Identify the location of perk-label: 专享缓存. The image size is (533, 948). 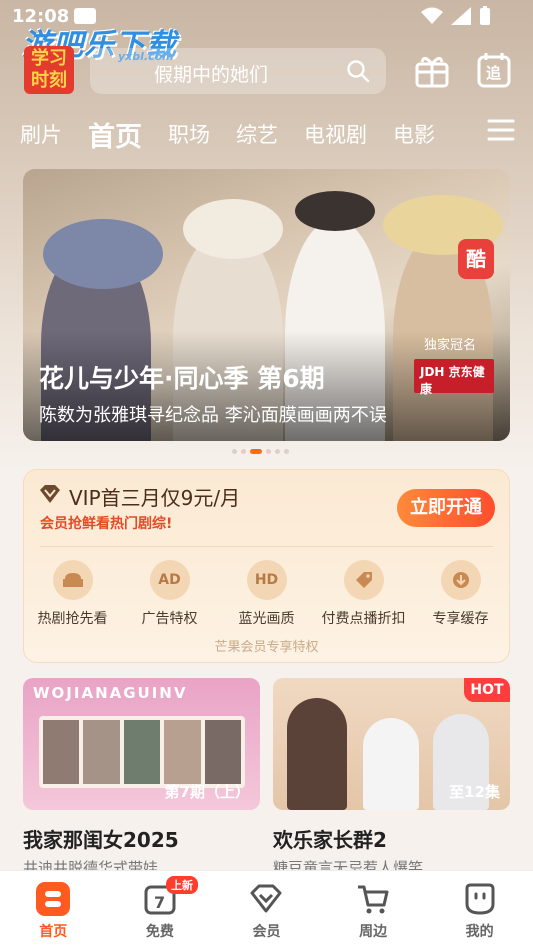
(460, 619).